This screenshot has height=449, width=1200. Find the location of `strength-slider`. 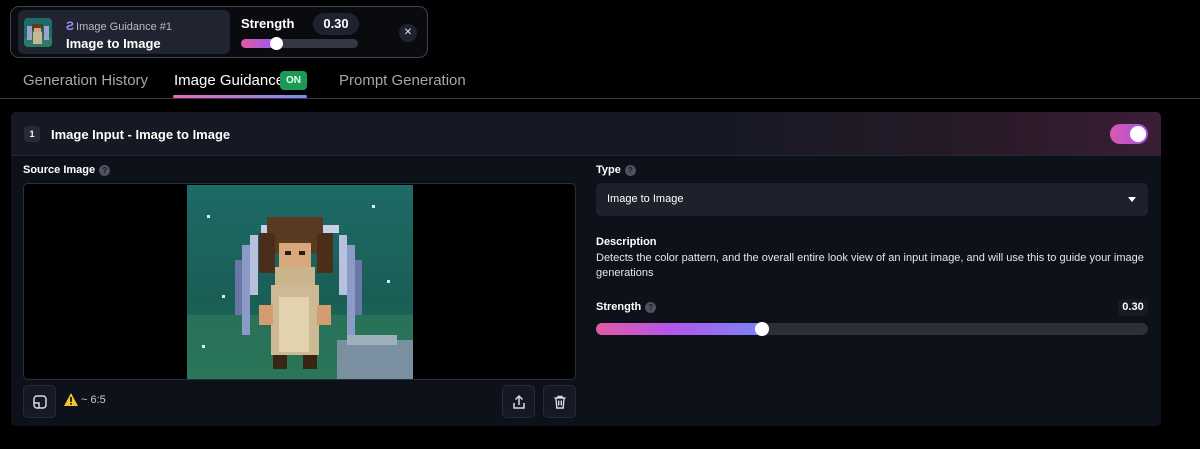

strength-slider is located at coordinates (872, 329).